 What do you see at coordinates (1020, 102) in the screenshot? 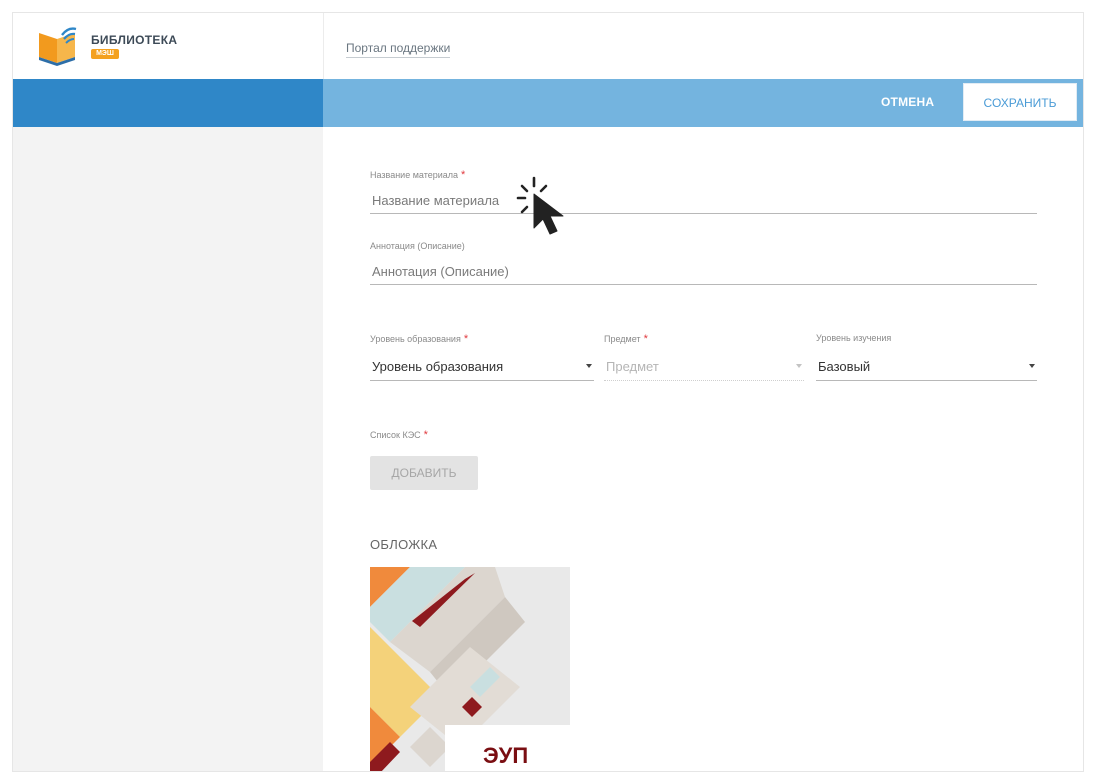
I see `save-button: СОХРАНИТЬ` at bounding box center [1020, 102].